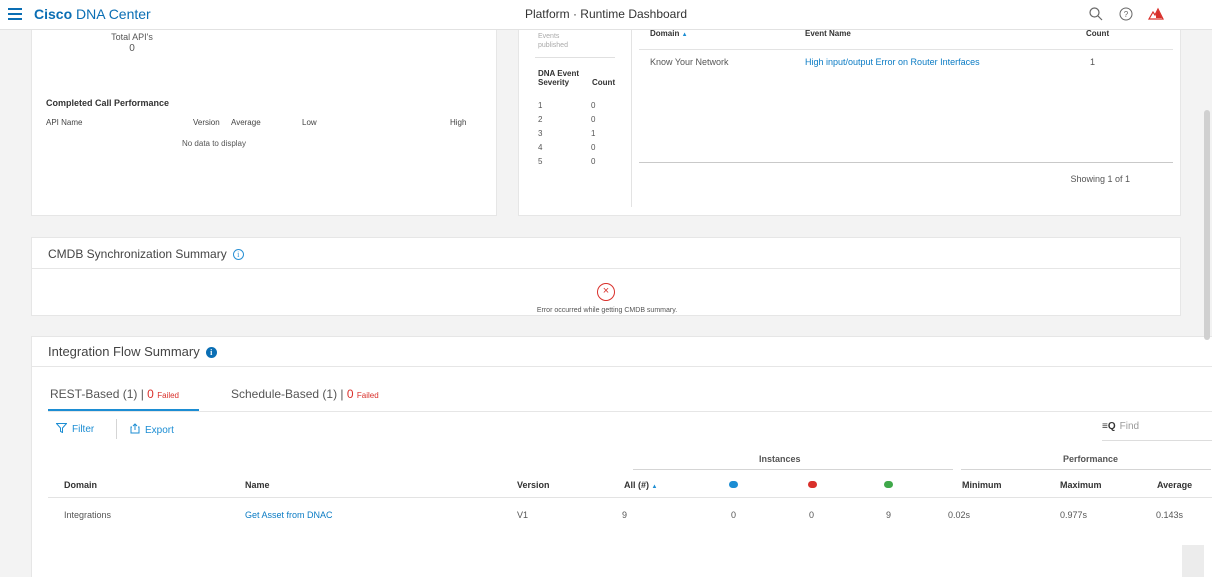  Describe the element at coordinates (793, 469) in the screenshot. I see `instances-group-line` at that location.